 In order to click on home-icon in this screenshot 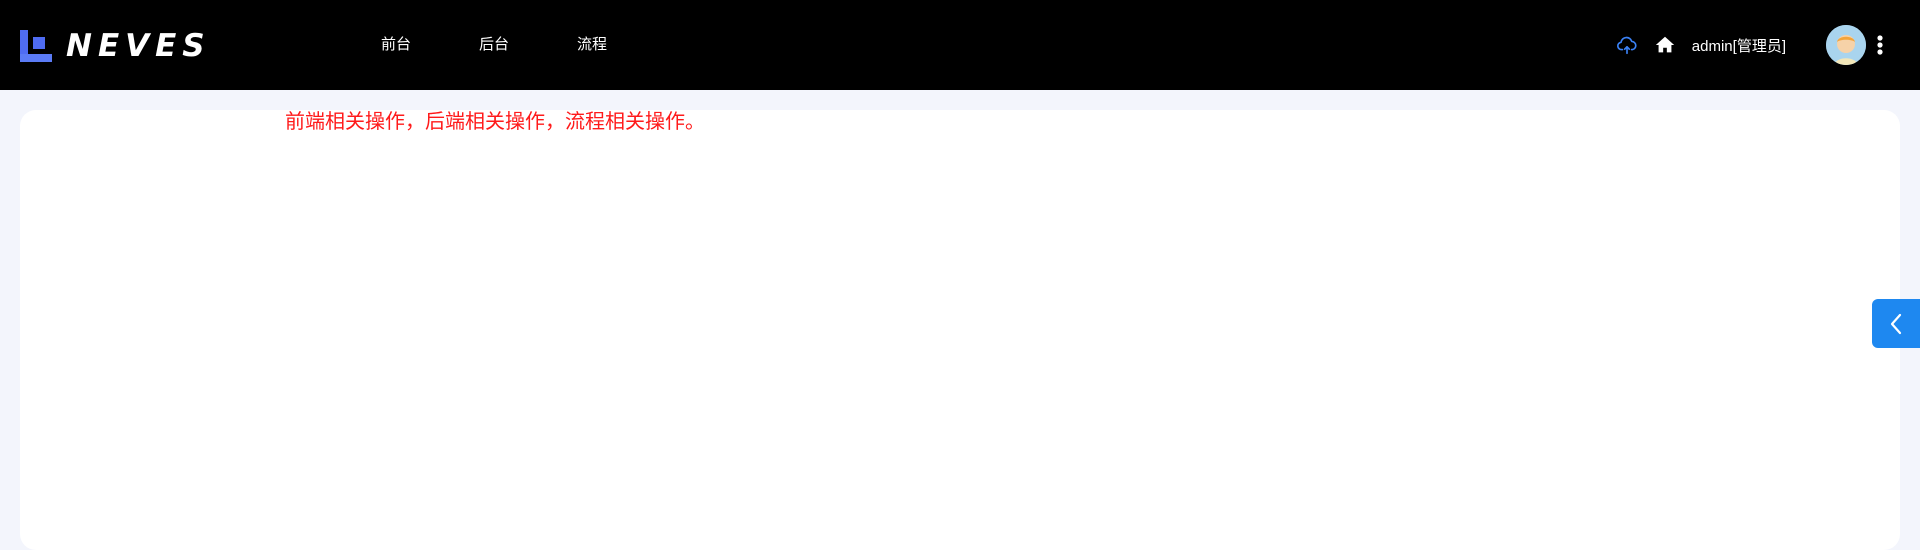, I will do `click(1665, 45)`.